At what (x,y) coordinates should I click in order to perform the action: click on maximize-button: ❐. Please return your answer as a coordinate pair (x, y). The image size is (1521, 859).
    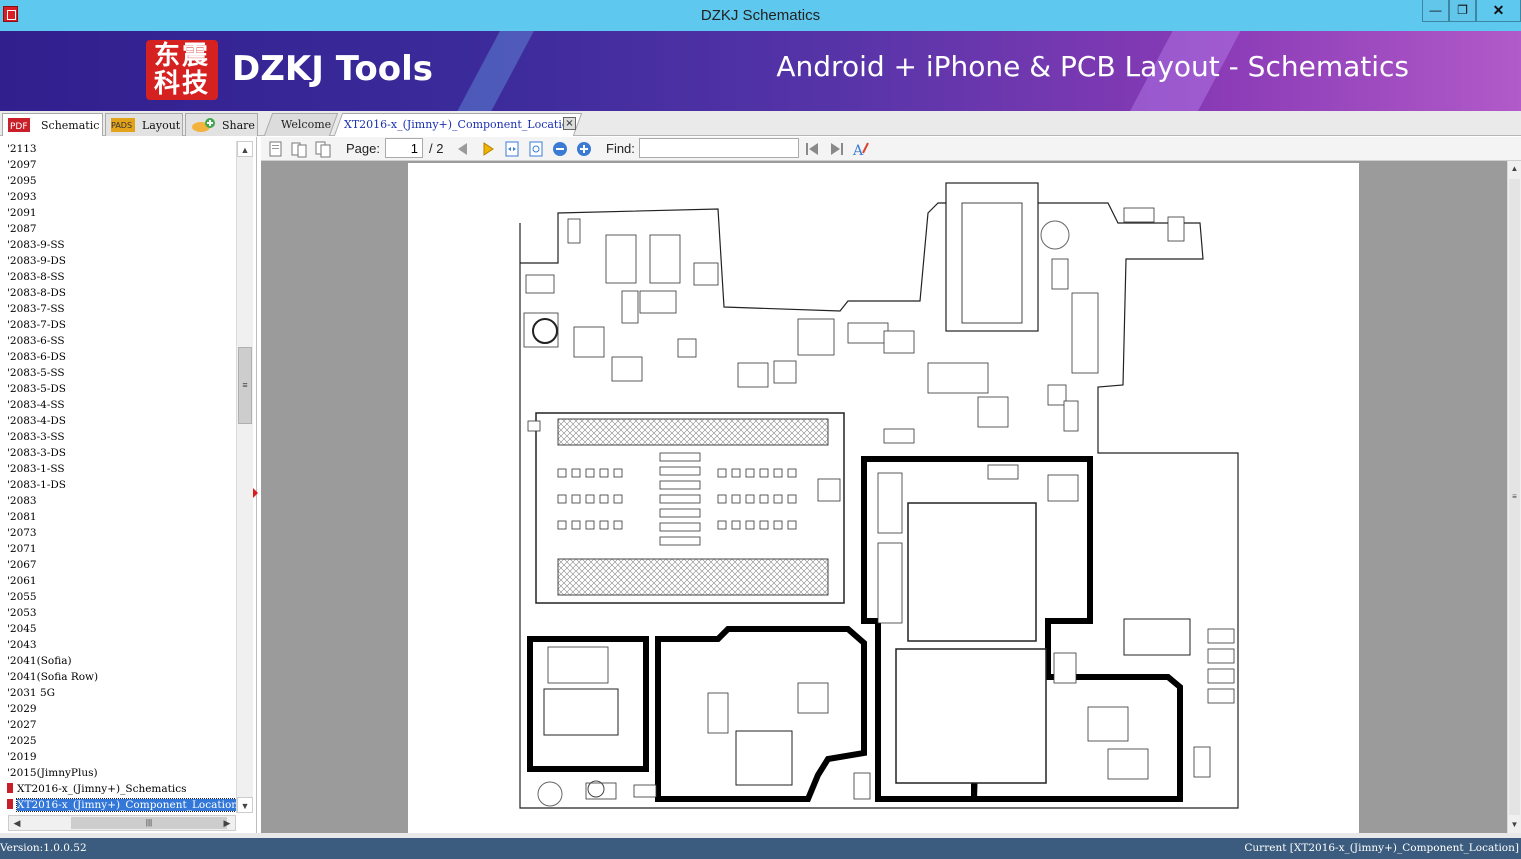
    Looking at the image, I should click on (1462, 11).